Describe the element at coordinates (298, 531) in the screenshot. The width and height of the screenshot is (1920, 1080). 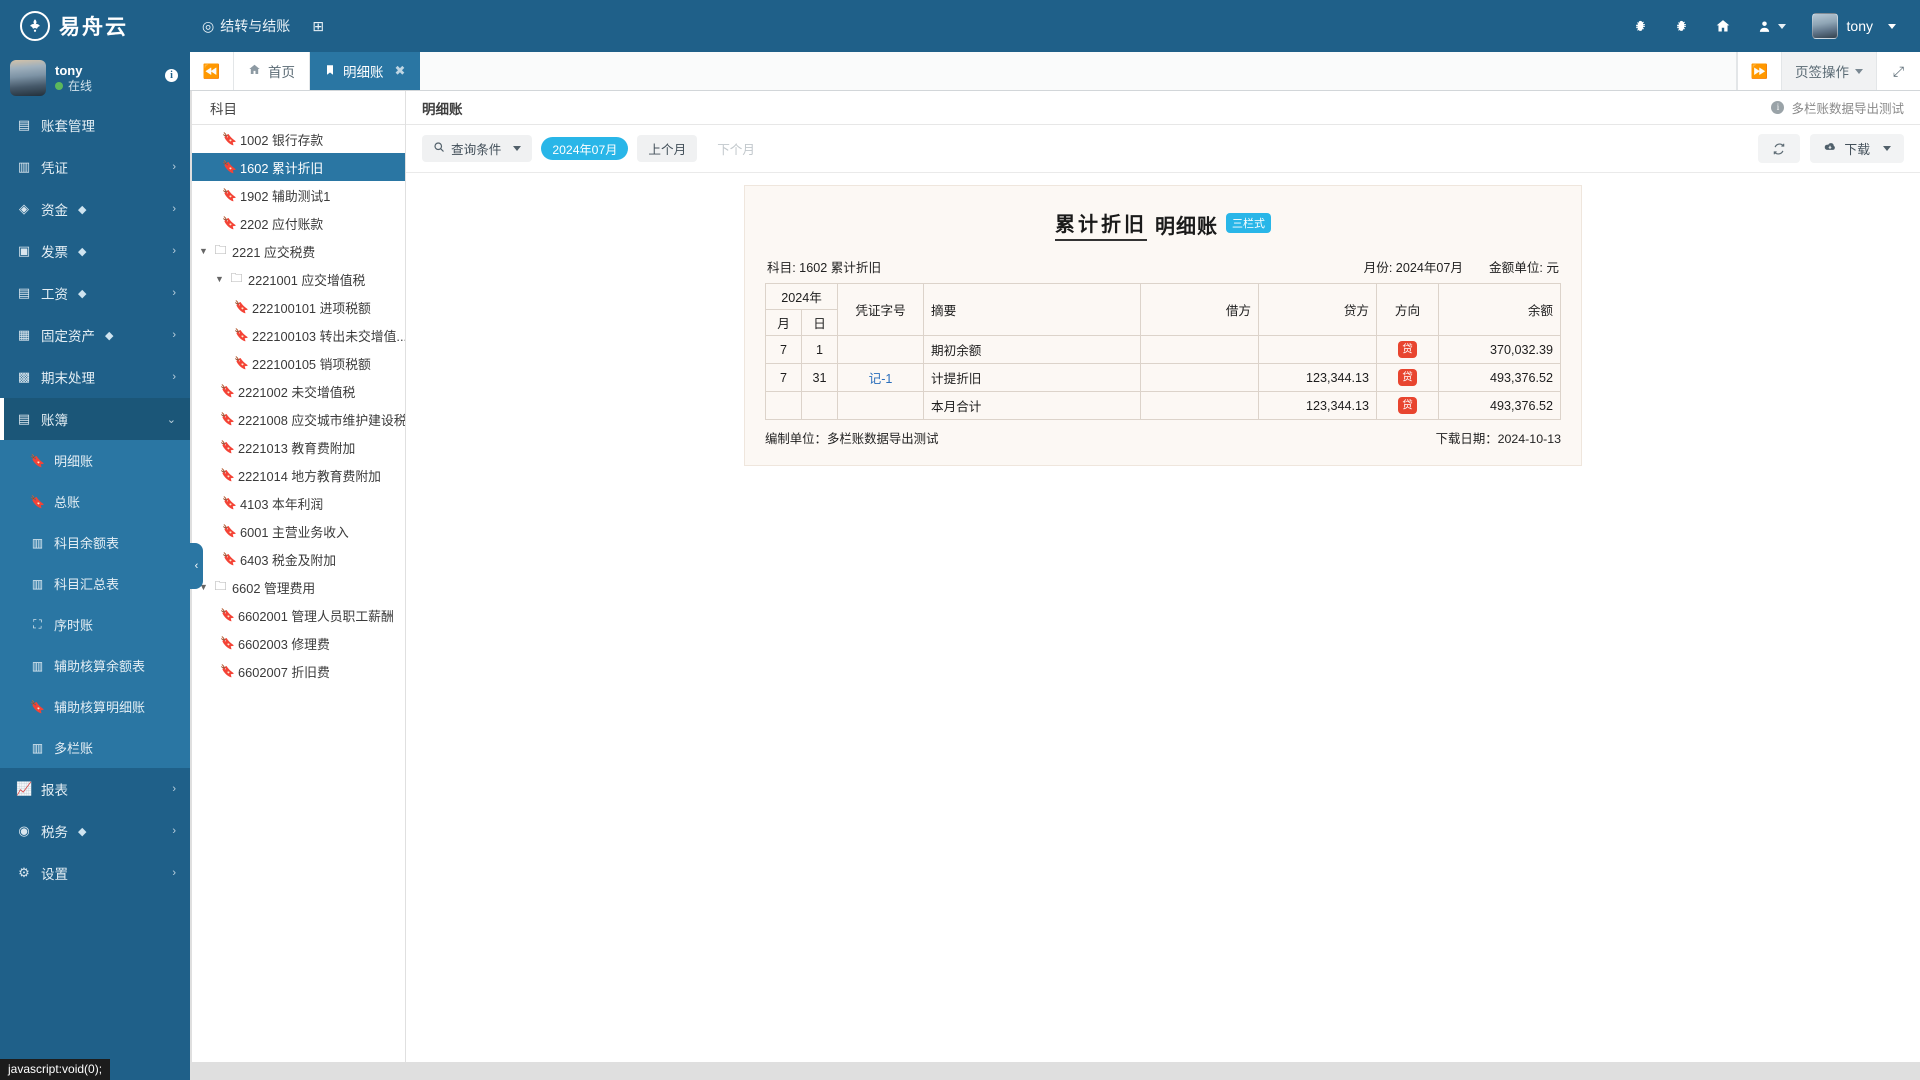
I see `tree-item-6001: 🔖 6001 主营业务收入` at that location.